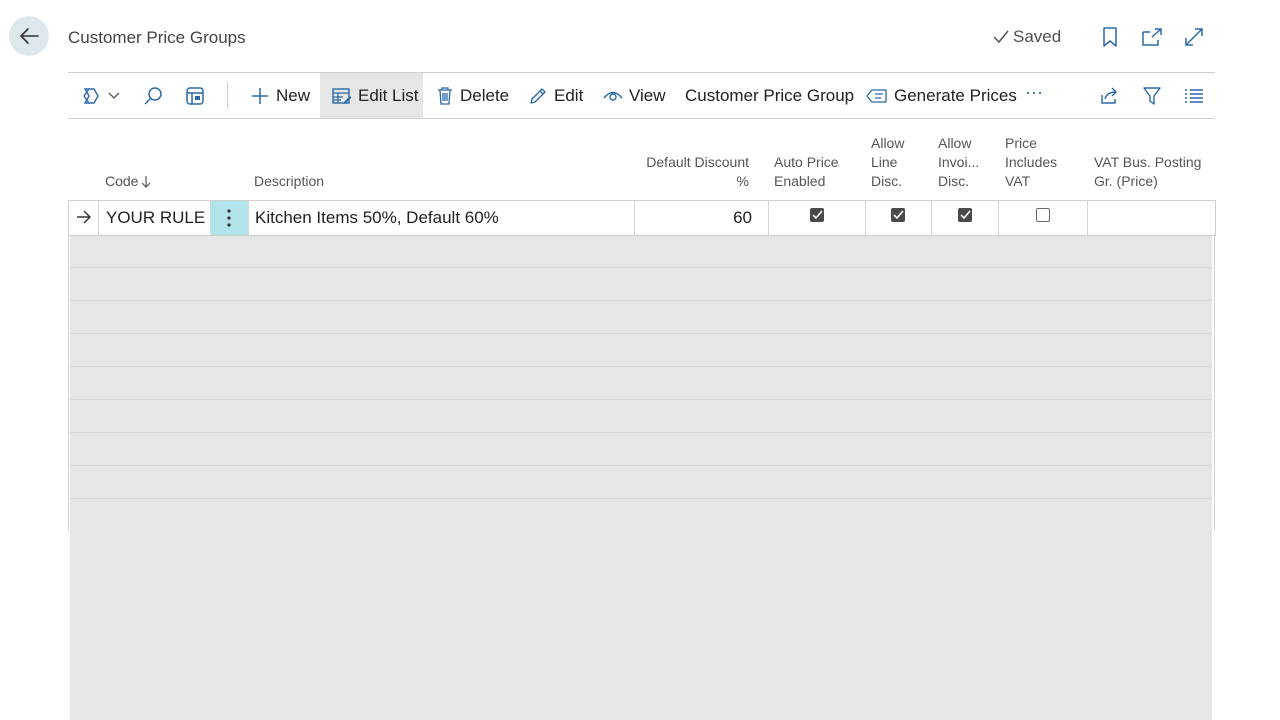  I want to click on search-button, so click(153, 95).